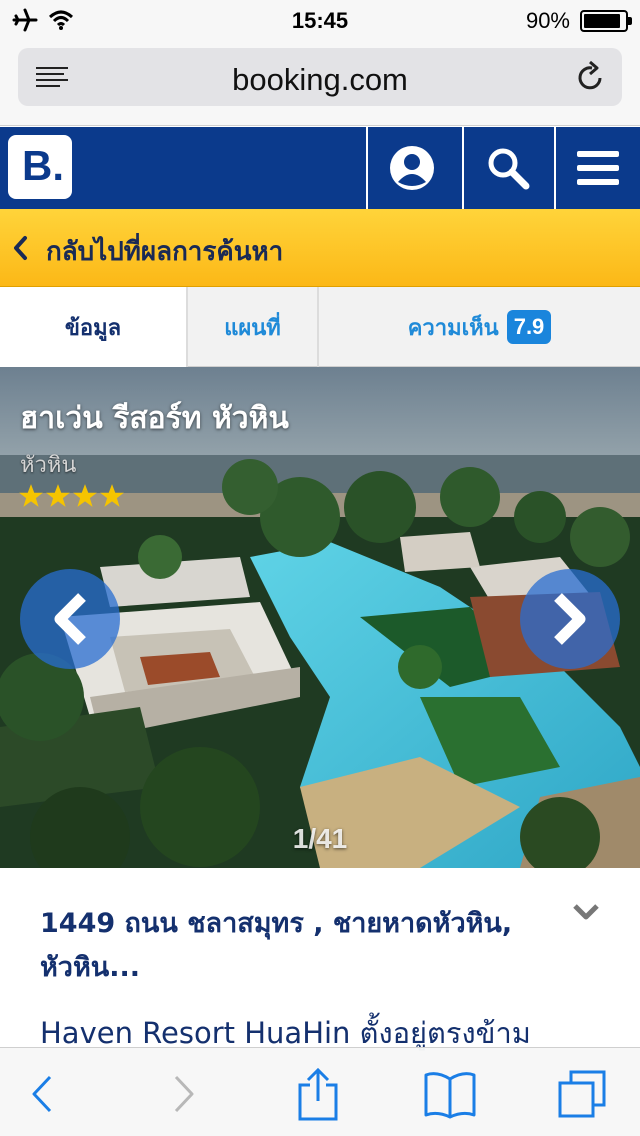 The width and height of the screenshot is (640, 1136). What do you see at coordinates (165, 252) in the screenshot?
I see `back-label: กลับไปที่ผลการค้นหา` at bounding box center [165, 252].